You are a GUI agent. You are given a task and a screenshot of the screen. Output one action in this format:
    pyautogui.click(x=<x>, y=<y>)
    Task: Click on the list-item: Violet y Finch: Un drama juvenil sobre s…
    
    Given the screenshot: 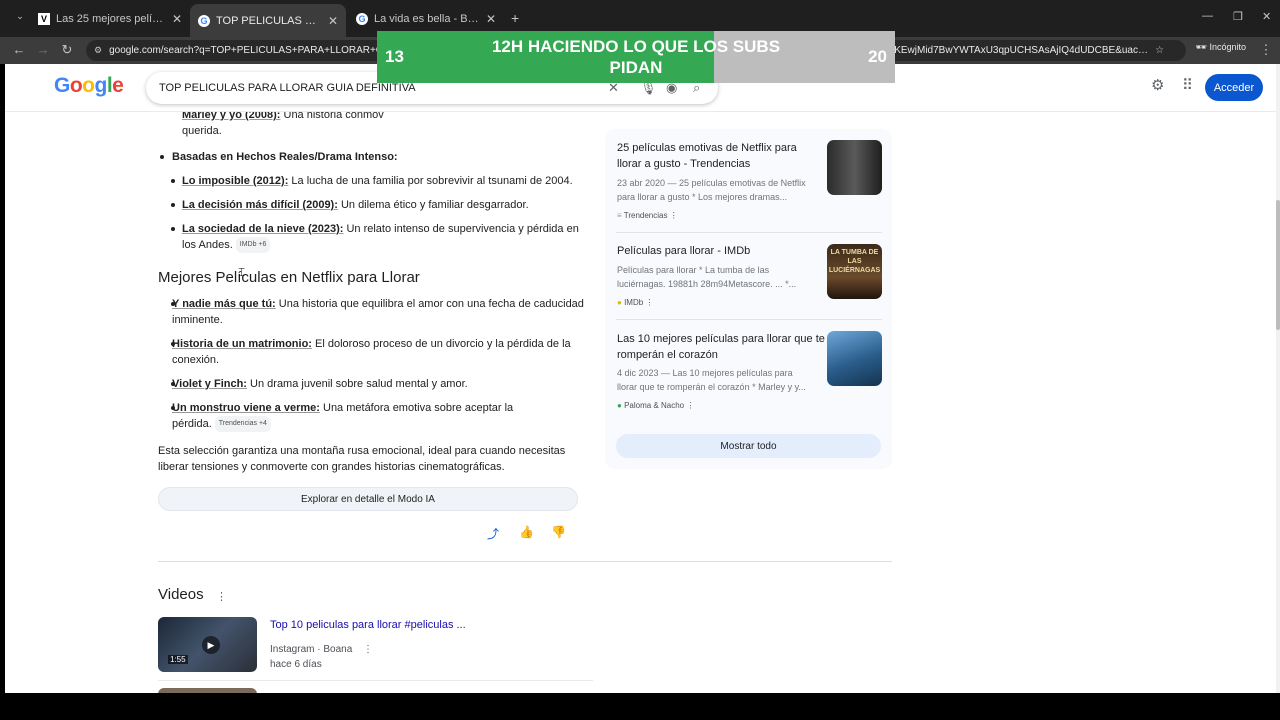 What is the action you would take?
    pyautogui.click(x=320, y=384)
    